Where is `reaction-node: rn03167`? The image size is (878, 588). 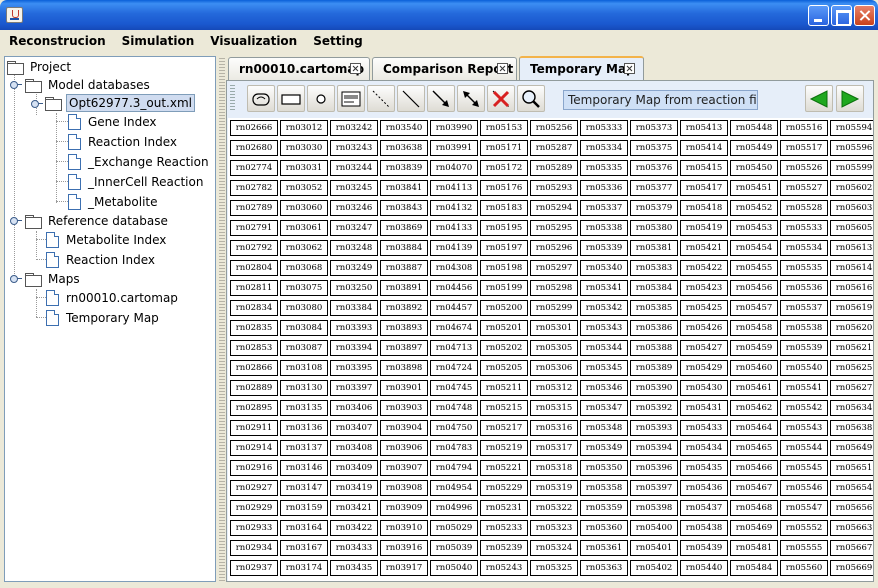 reaction-node: rn03167 is located at coordinates (304, 548).